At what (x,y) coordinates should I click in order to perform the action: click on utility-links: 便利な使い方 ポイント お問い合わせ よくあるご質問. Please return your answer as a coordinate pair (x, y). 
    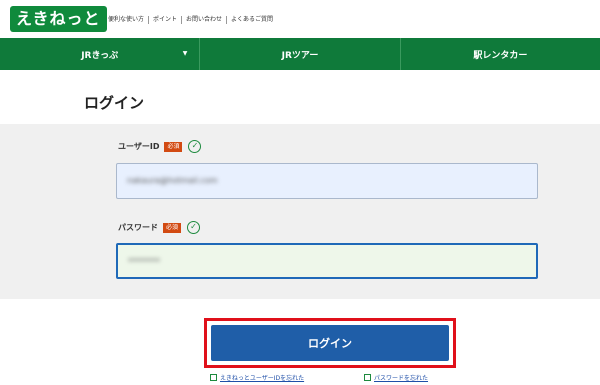
    Looking at the image, I should click on (190, 20).